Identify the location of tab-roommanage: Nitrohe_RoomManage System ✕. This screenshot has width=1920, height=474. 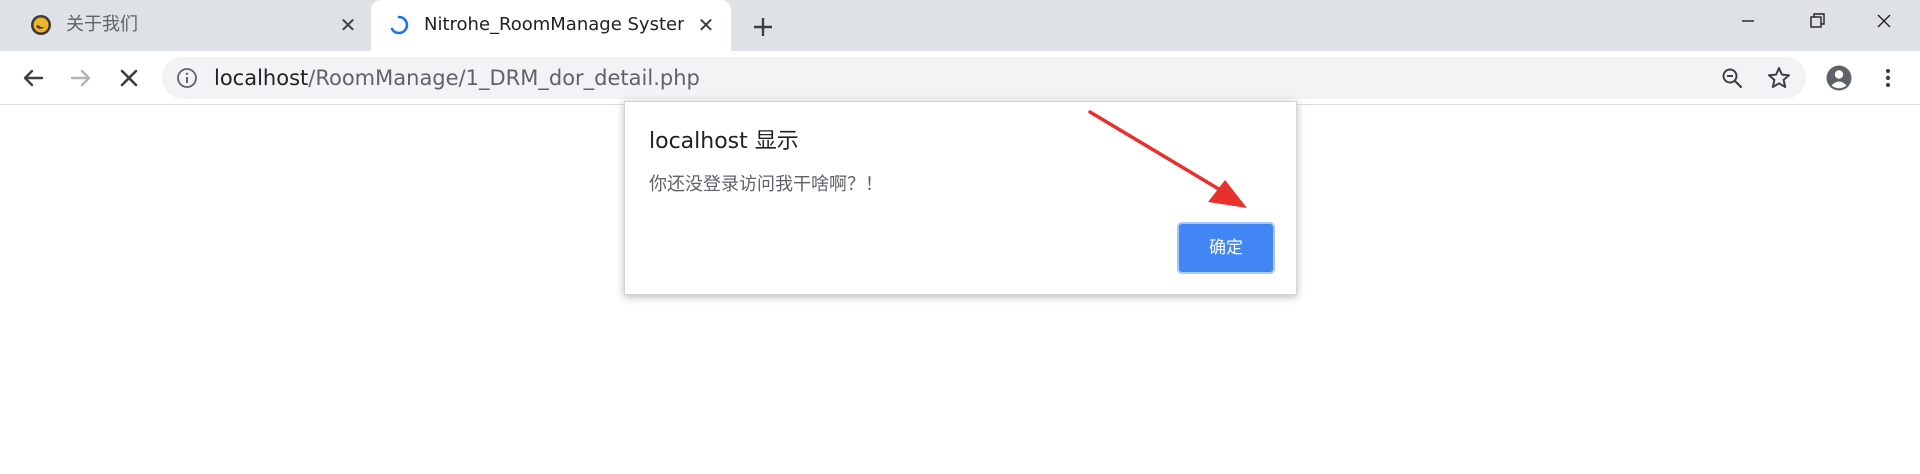
(551, 25).